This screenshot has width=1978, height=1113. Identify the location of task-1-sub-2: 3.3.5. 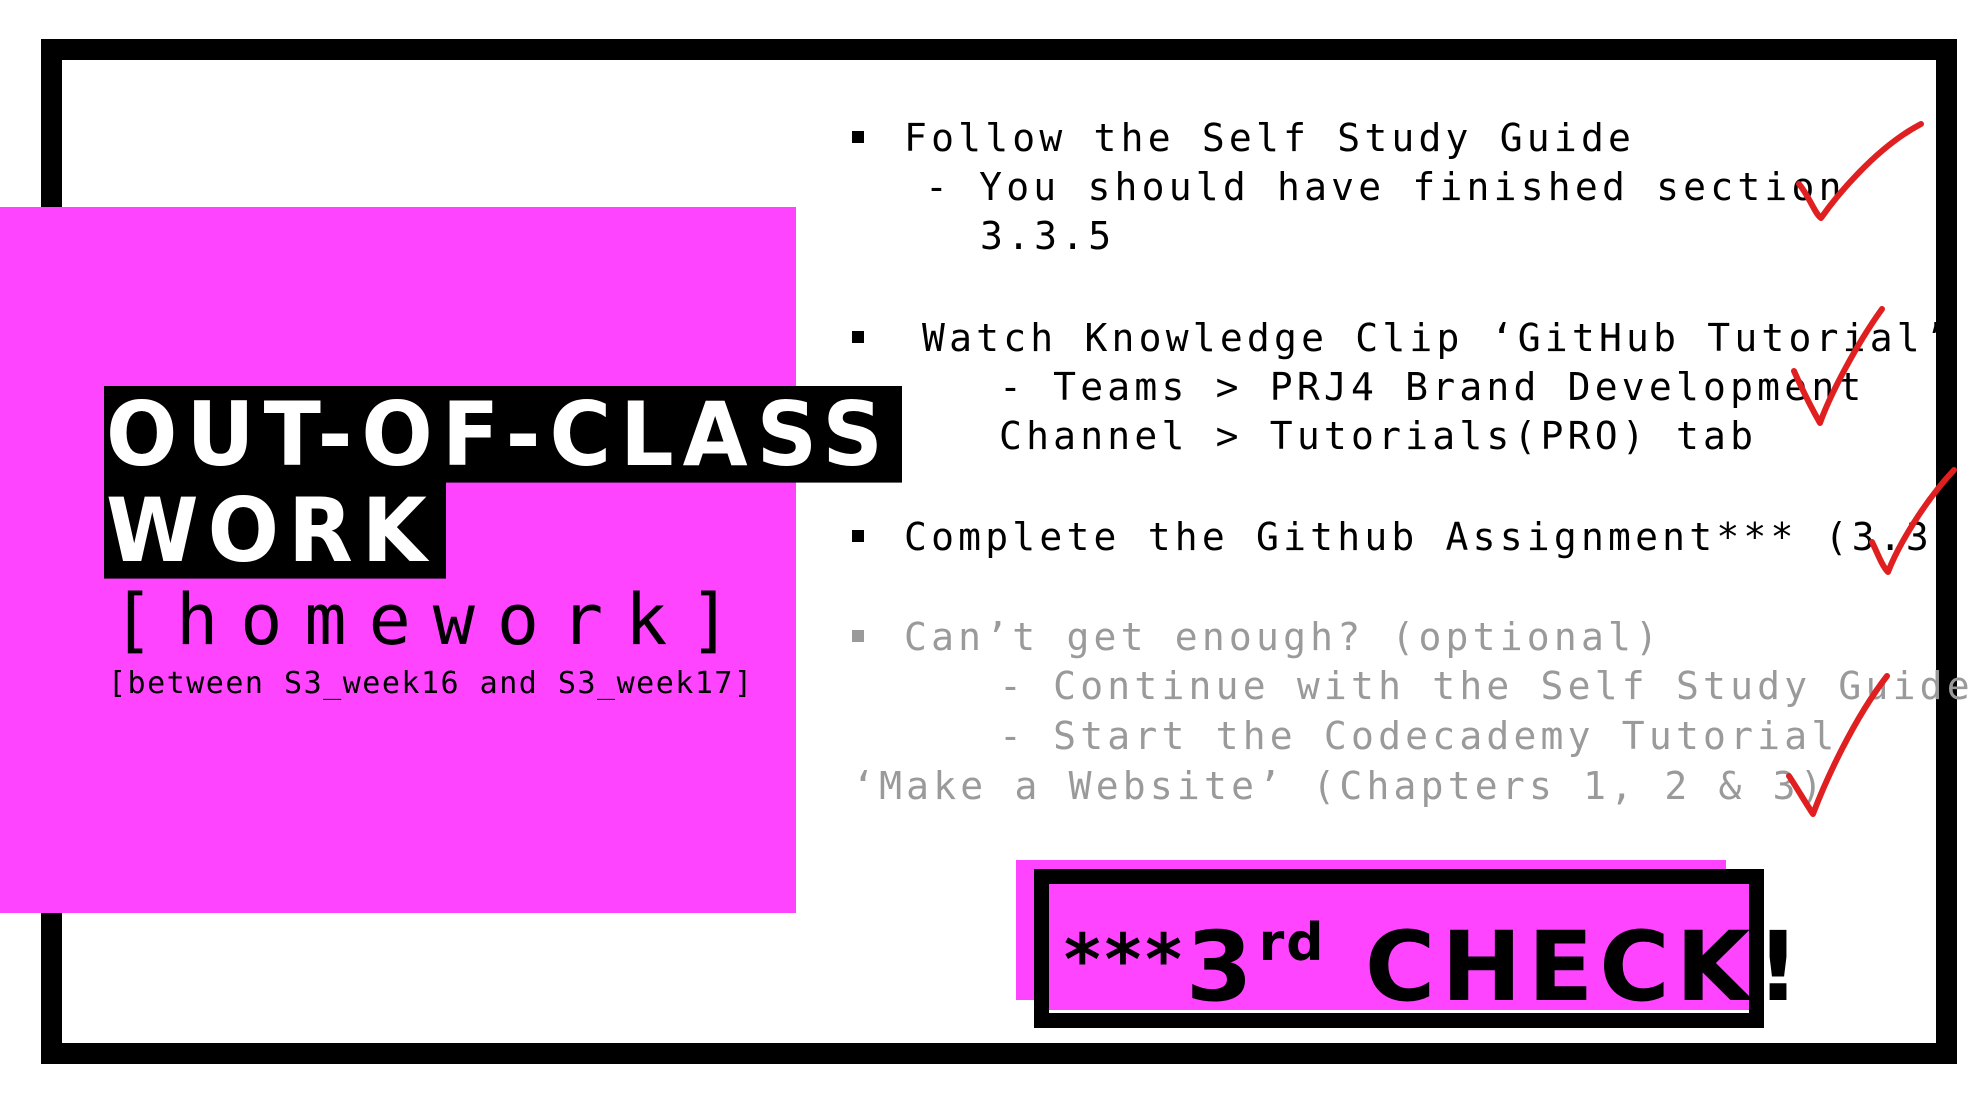
(1048, 236).